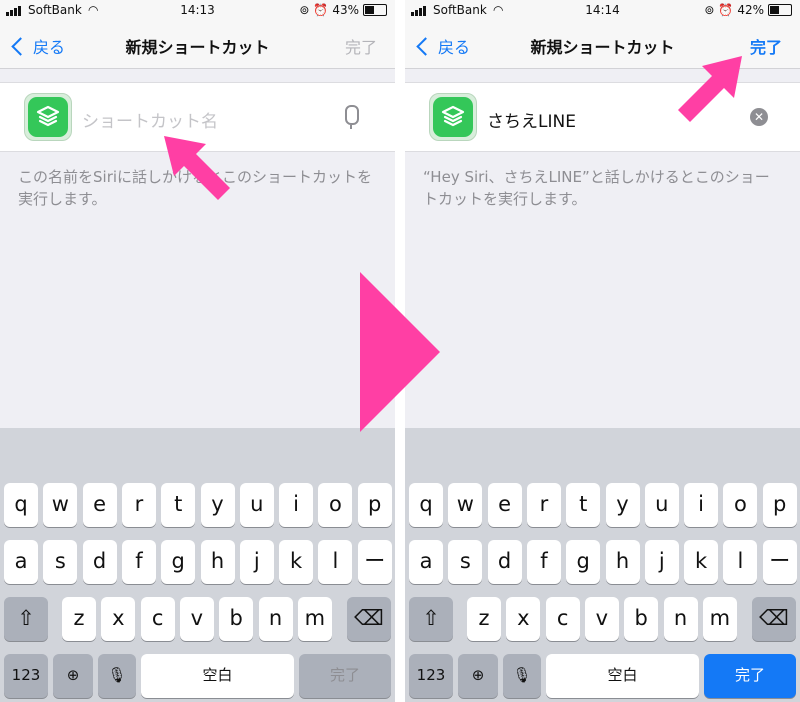 Image resolution: width=800 pixels, height=702 pixels. Describe the element at coordinates (602, 11) in the screenshot. I see `status-bar: SoftBank ◠ 14:14 ⊚ ⏰ 42%` at that location.